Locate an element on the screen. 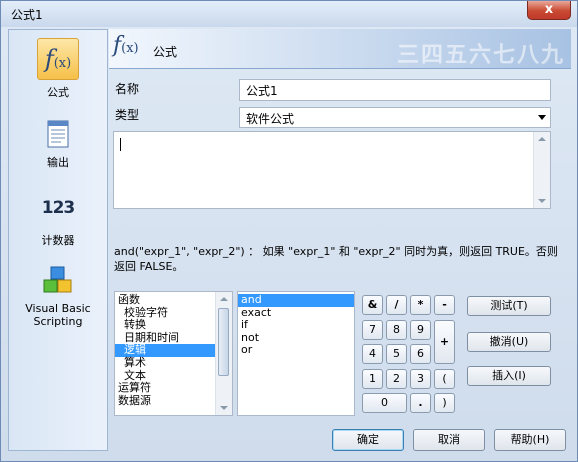  key-7: 7 is located at coordinates (372, 330).